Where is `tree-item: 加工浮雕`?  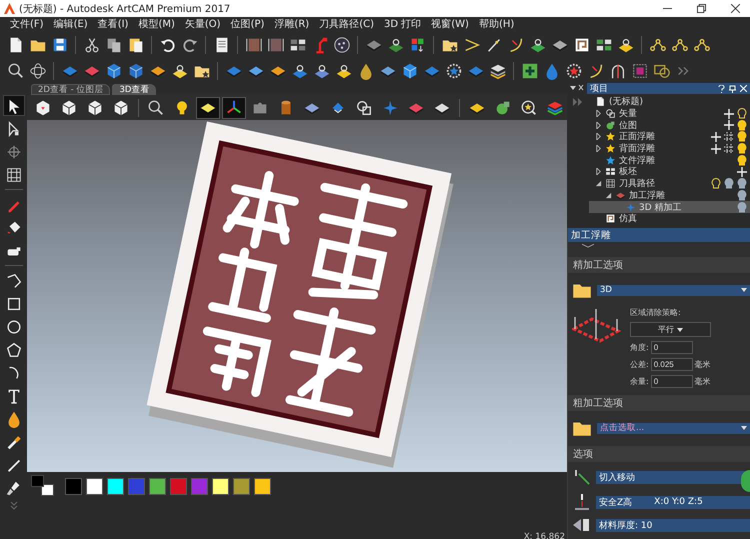 tree-item: 加工浮雕 is located at coordinates (669, 196).